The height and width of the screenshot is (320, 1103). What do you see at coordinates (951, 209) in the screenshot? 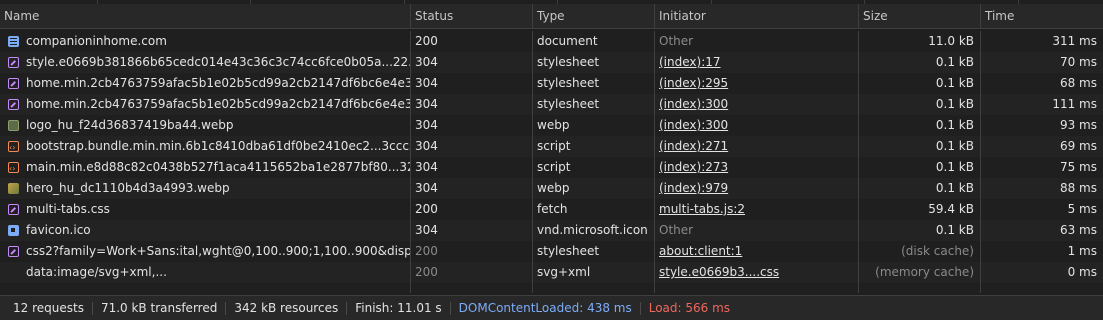
I see `size-text: 59.4 kB` at bounding box center [951, 209].